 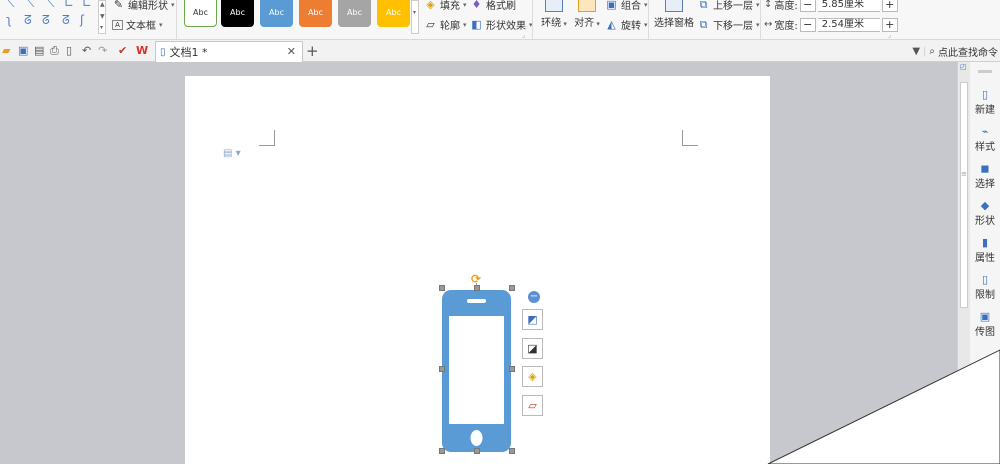 What do you see at coordinates (39, 50) in the screenshot?
I see `save-as-icon: ▤` at bounding box center [39, 50].